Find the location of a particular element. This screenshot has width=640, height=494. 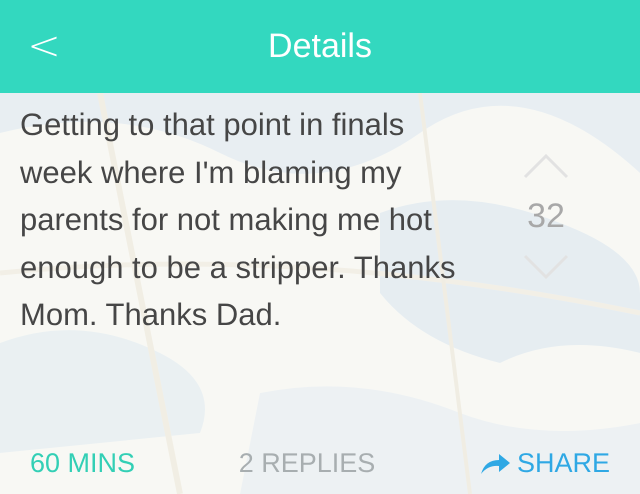

share-button: SHARE is located at coordinates (544, 463).